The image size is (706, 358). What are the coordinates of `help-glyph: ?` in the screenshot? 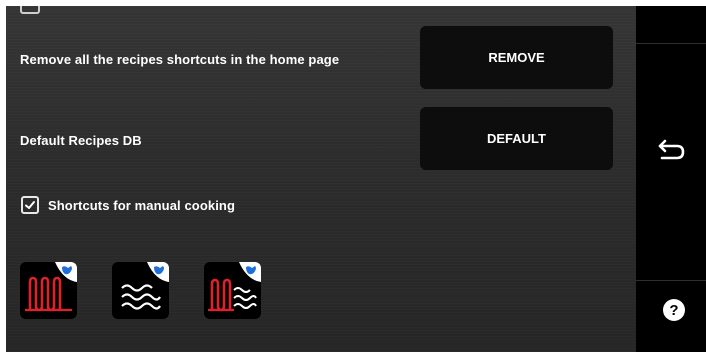 It's located at (674, 310).